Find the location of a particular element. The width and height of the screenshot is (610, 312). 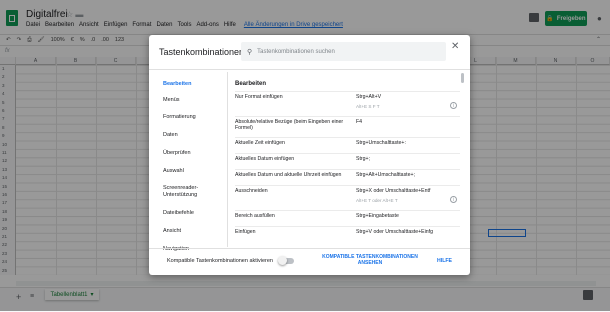

compat-shortcuts-link: KOMPATIBLE TASTENKOMBINATIONEN ANSEHEN is located at coordinates (370, 260).